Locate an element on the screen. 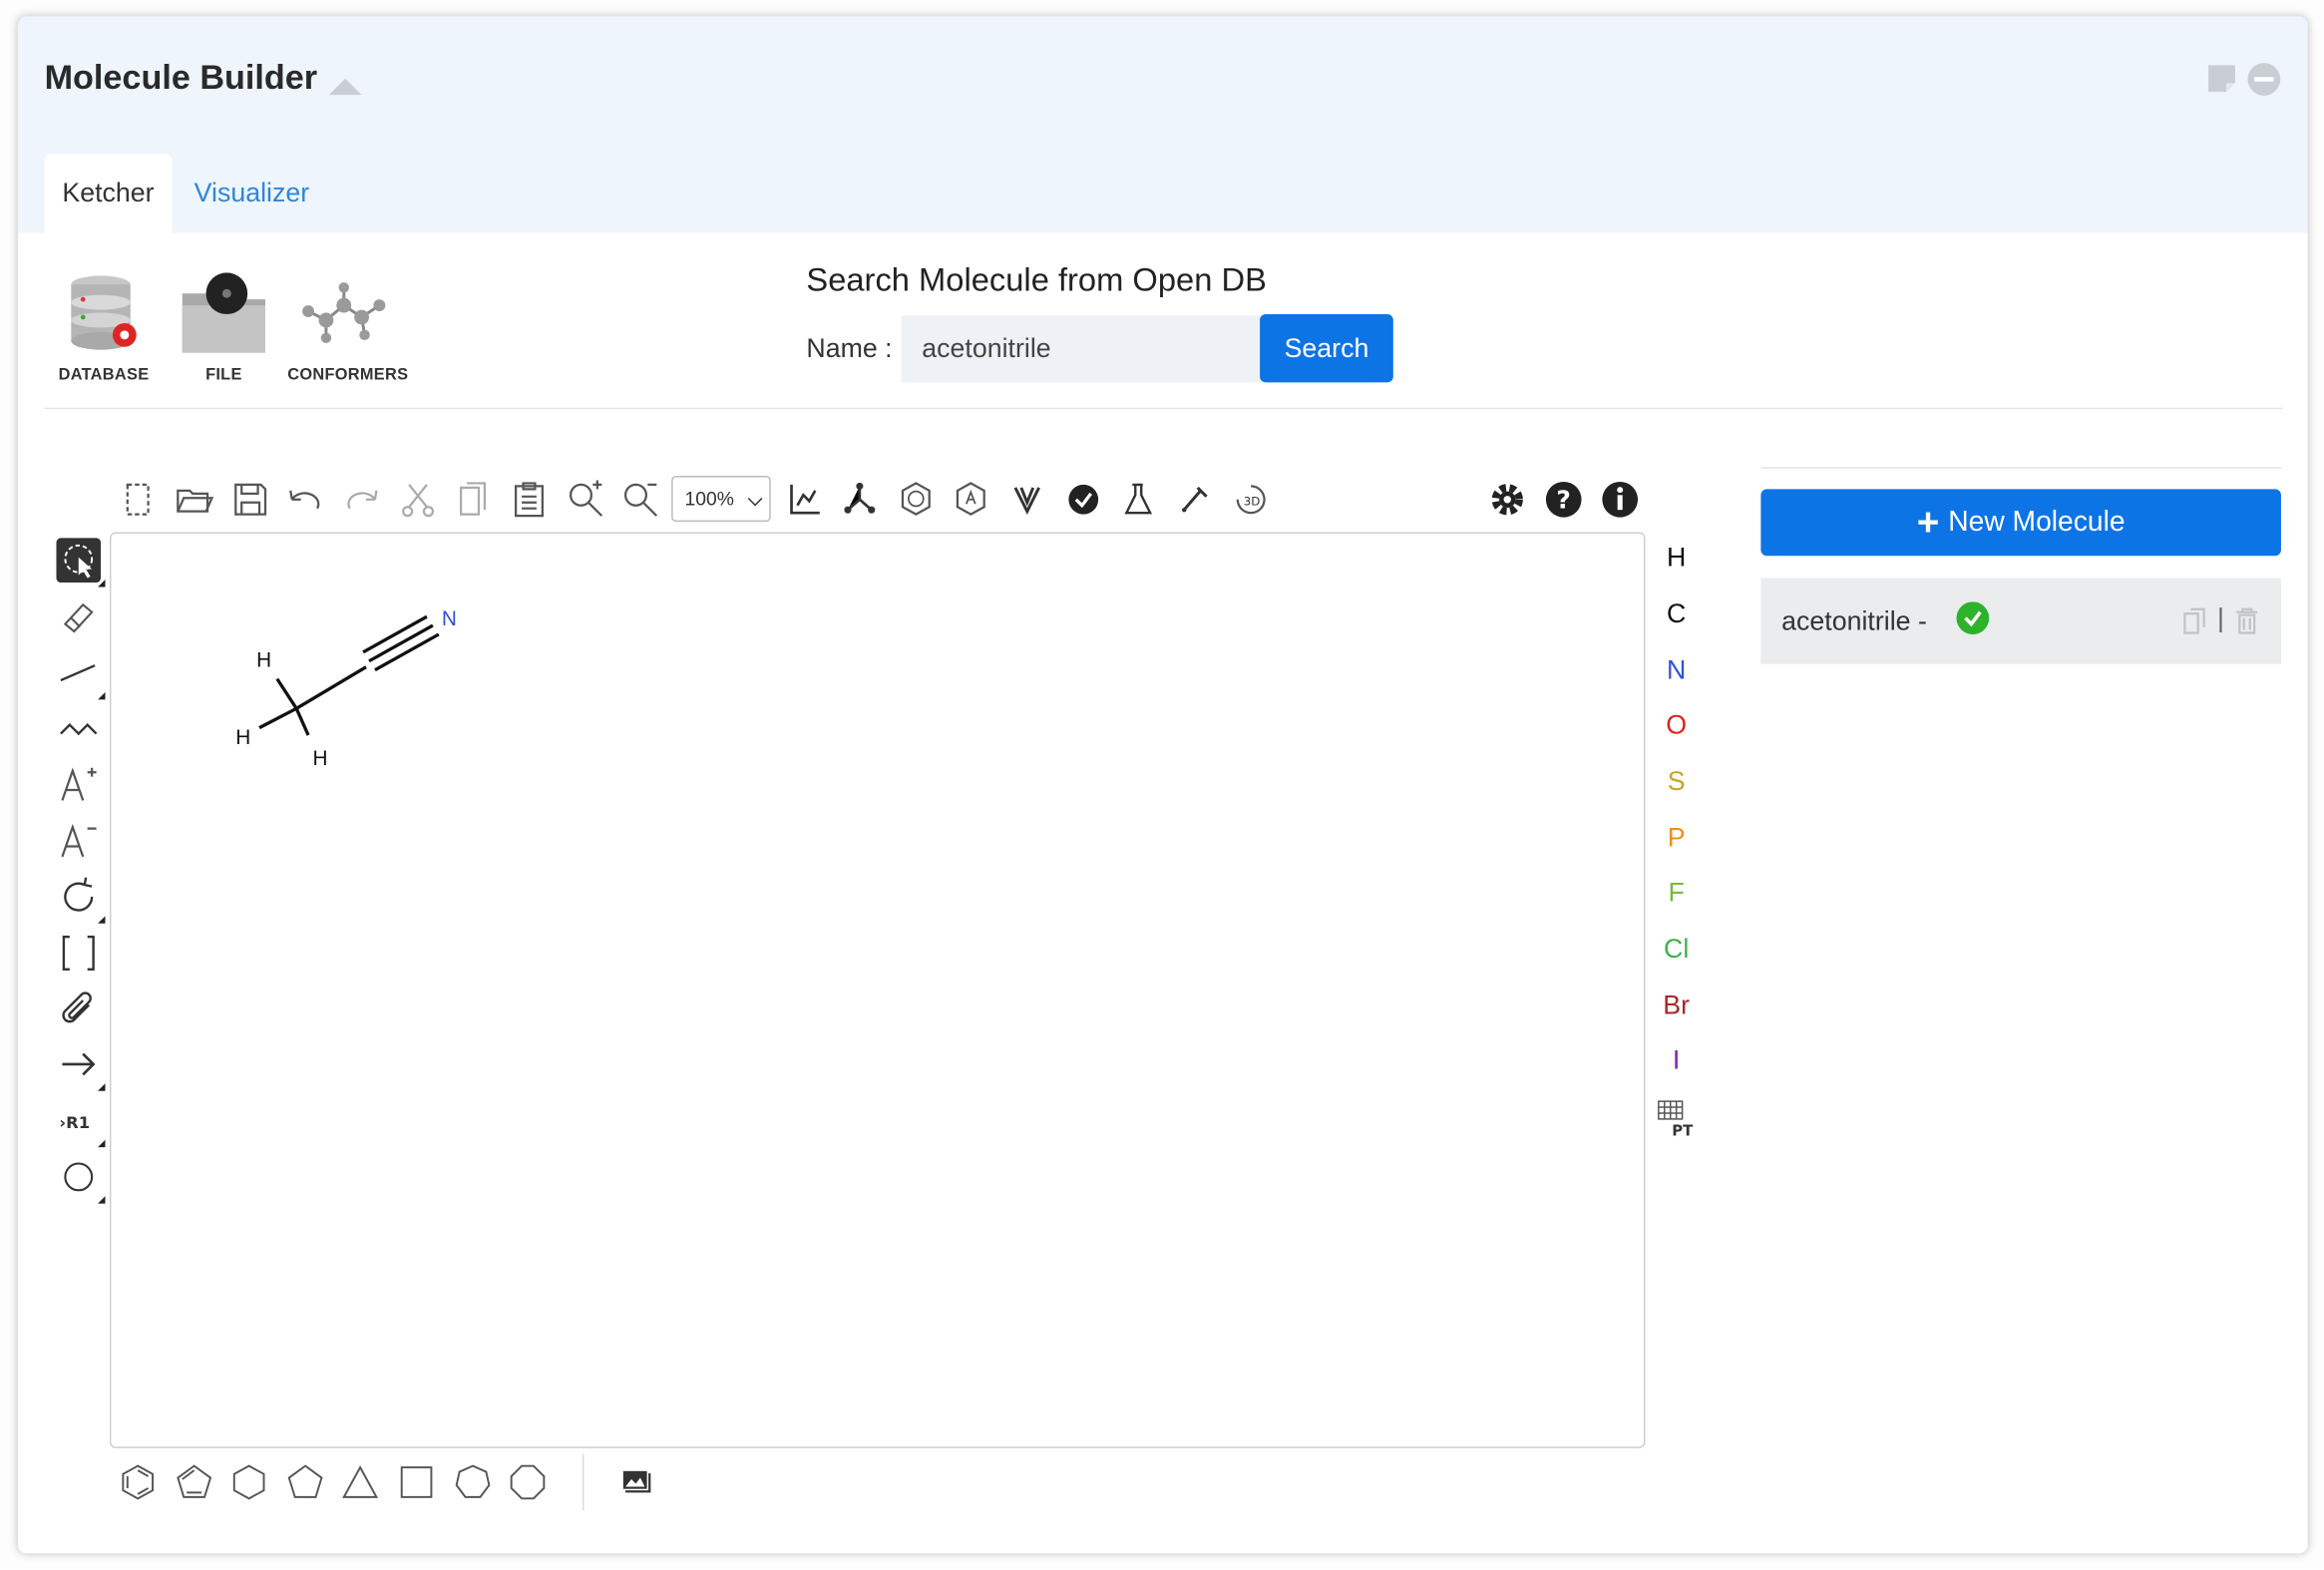 The height and width of the screenshot is (1570, 2324). attachment-icon is located at coordinates (78, 1009).